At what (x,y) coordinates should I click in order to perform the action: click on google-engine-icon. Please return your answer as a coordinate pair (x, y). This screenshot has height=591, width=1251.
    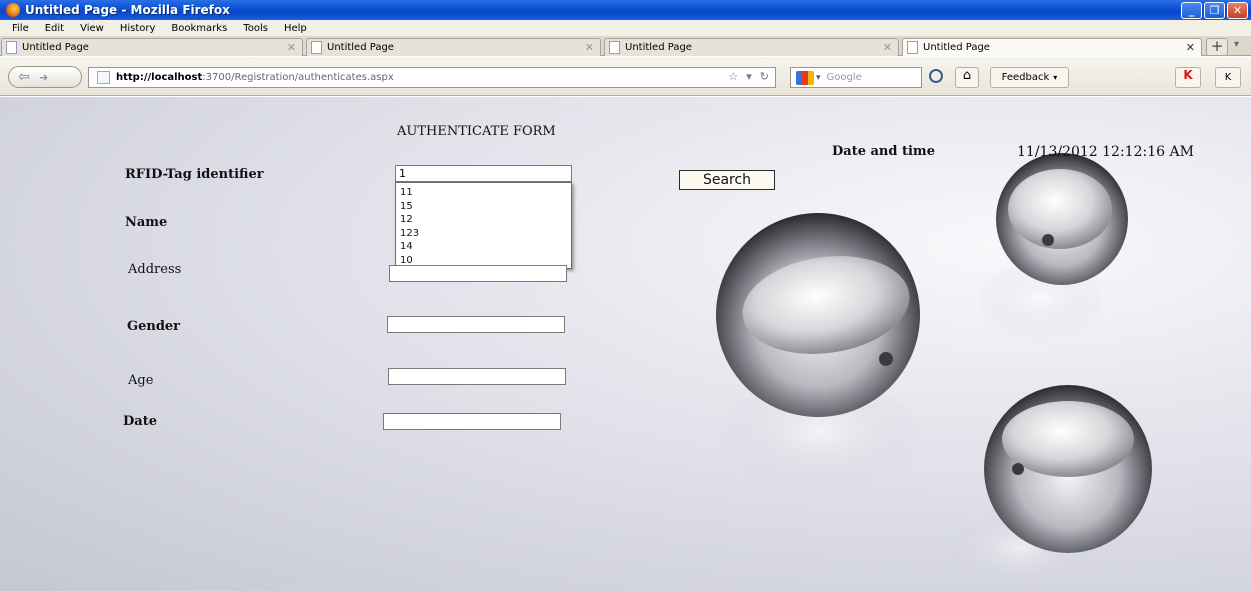
    Looking at the image, I should click on (805, 77).